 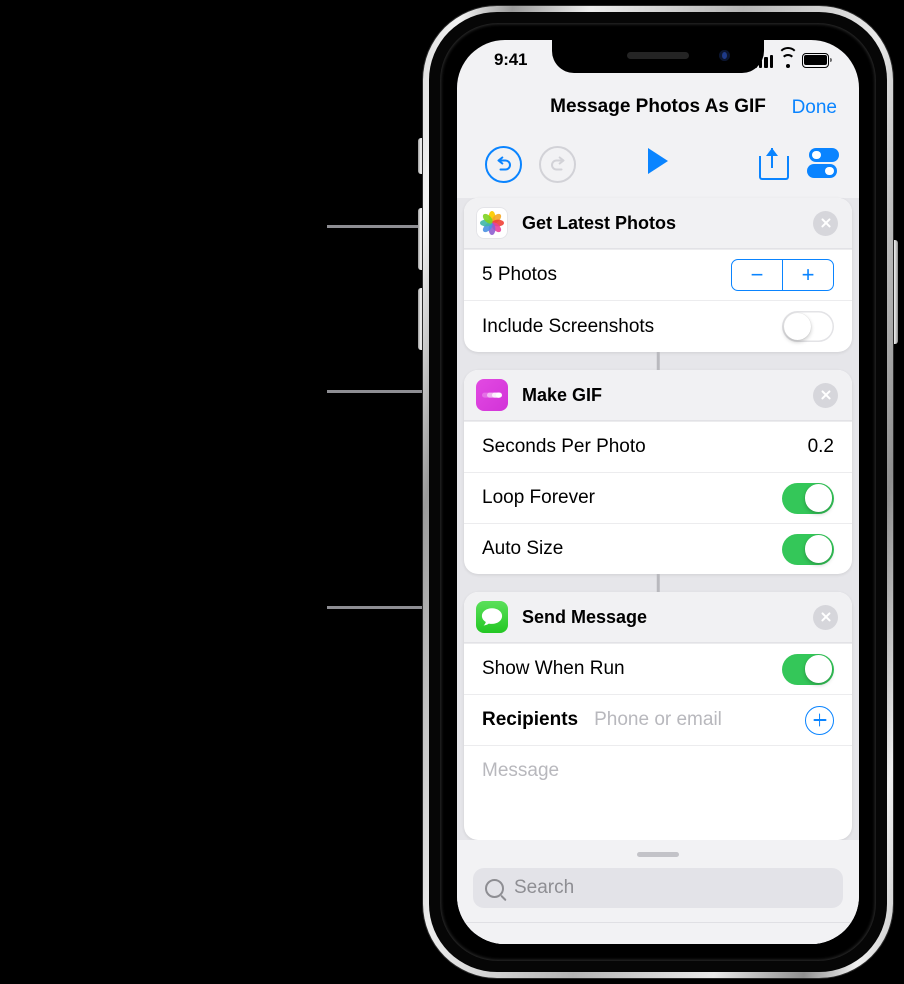 I want to click on redo-arrow-glyph, so click(x=557, y=163).